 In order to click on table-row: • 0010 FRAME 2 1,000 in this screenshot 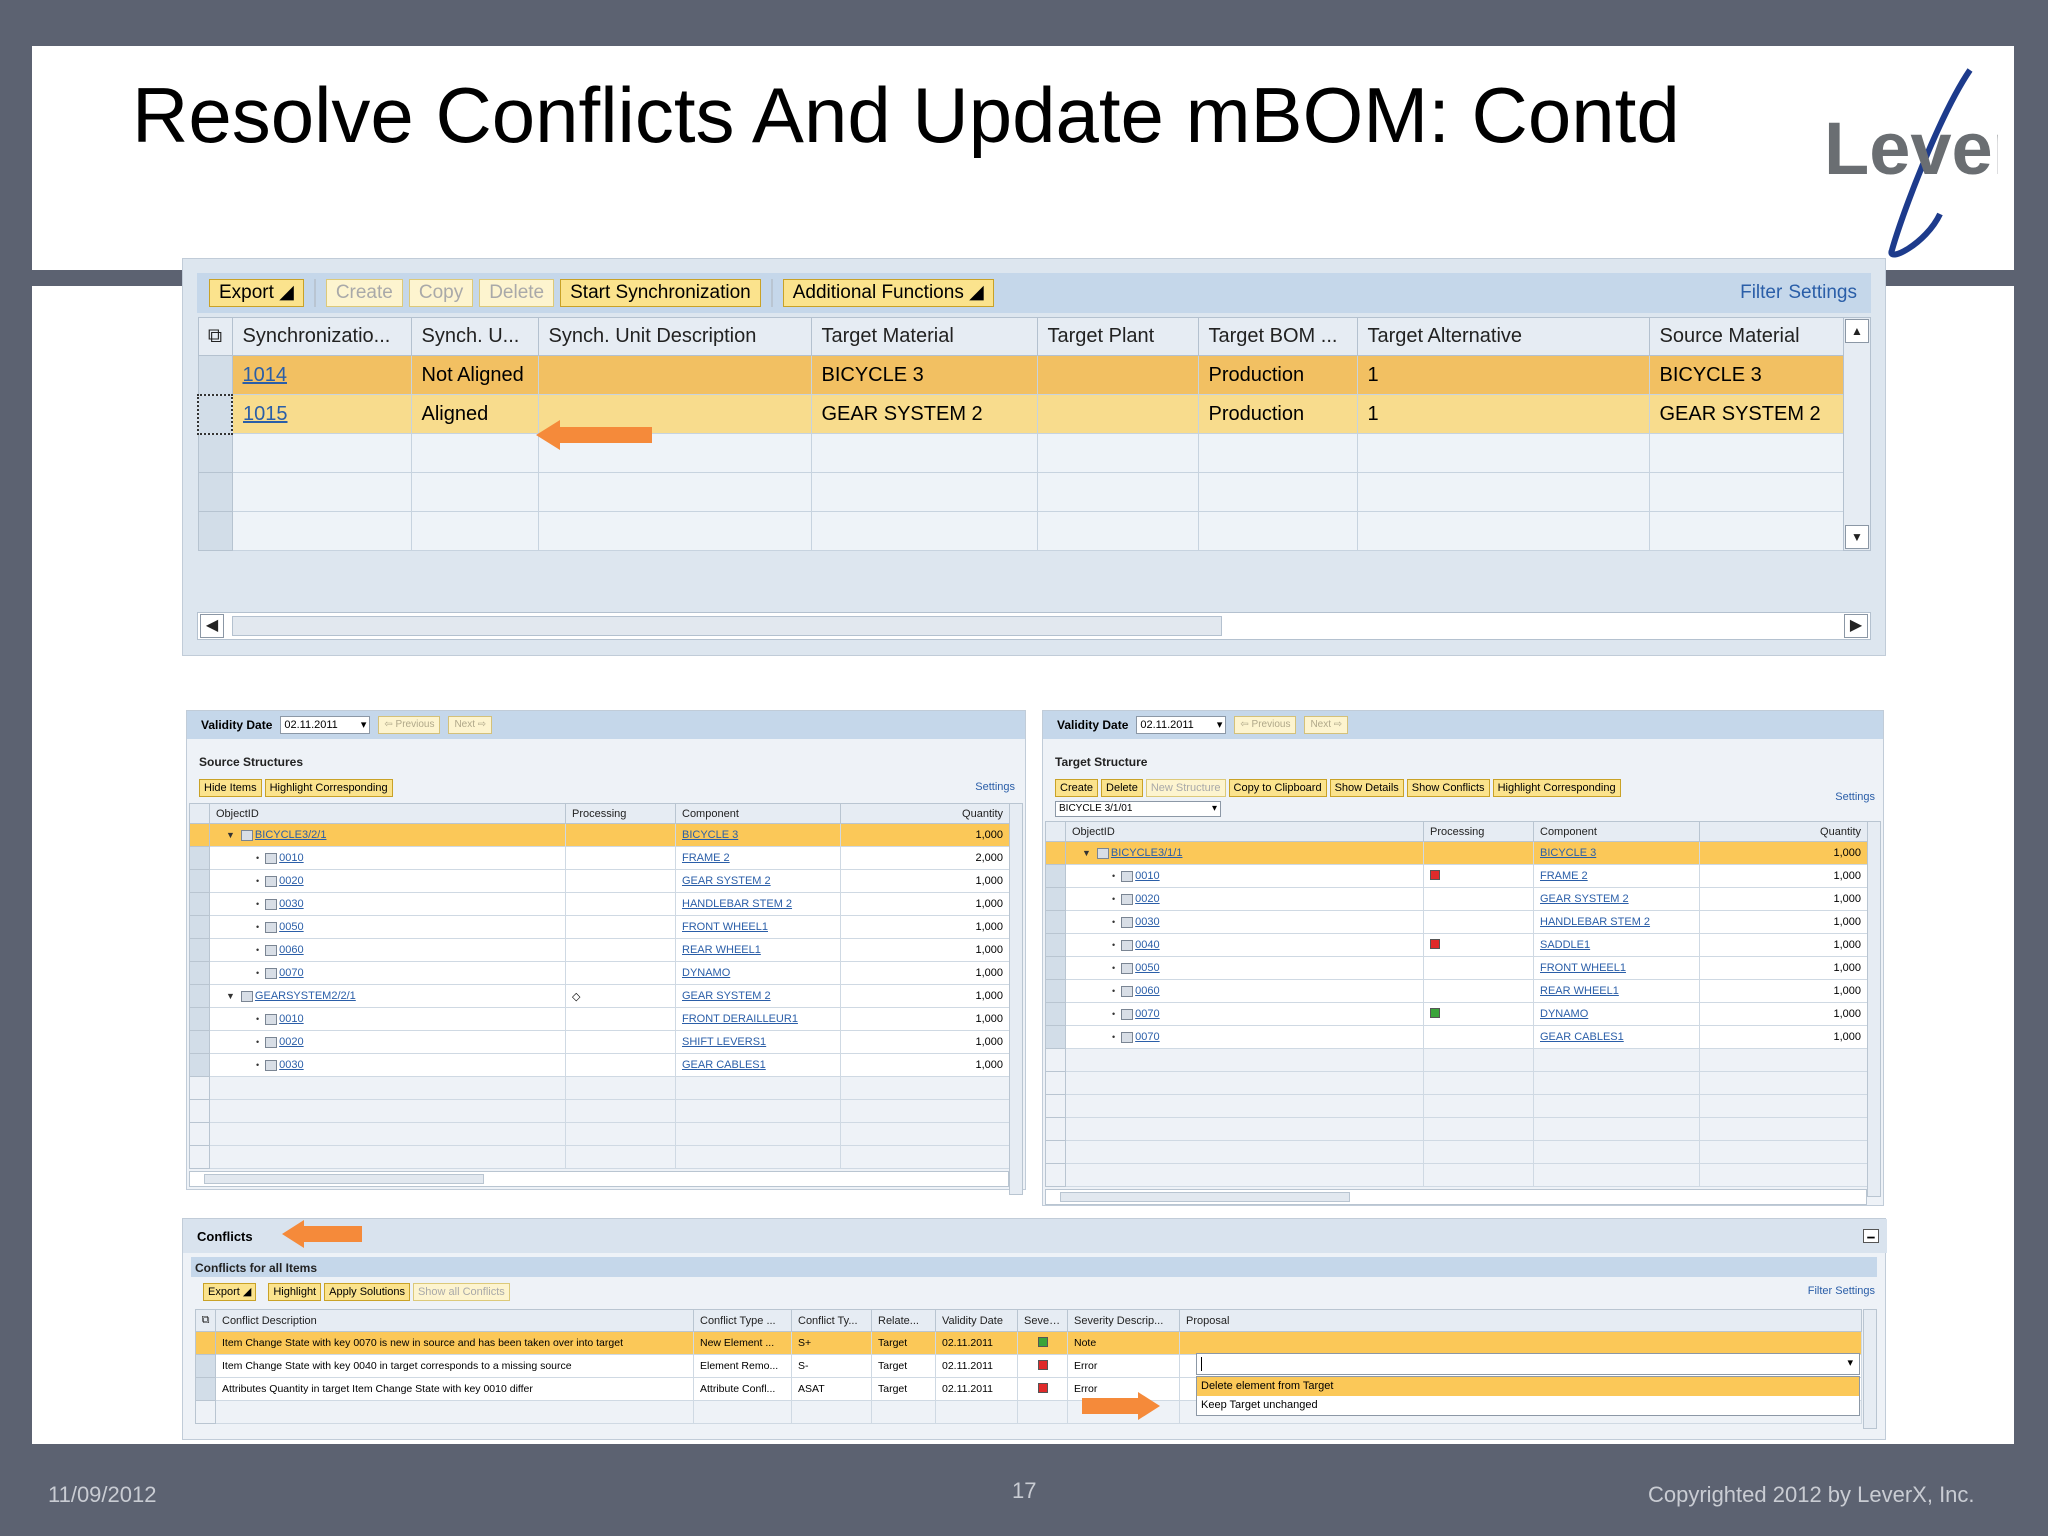, I will do `click(1456, 876)`.